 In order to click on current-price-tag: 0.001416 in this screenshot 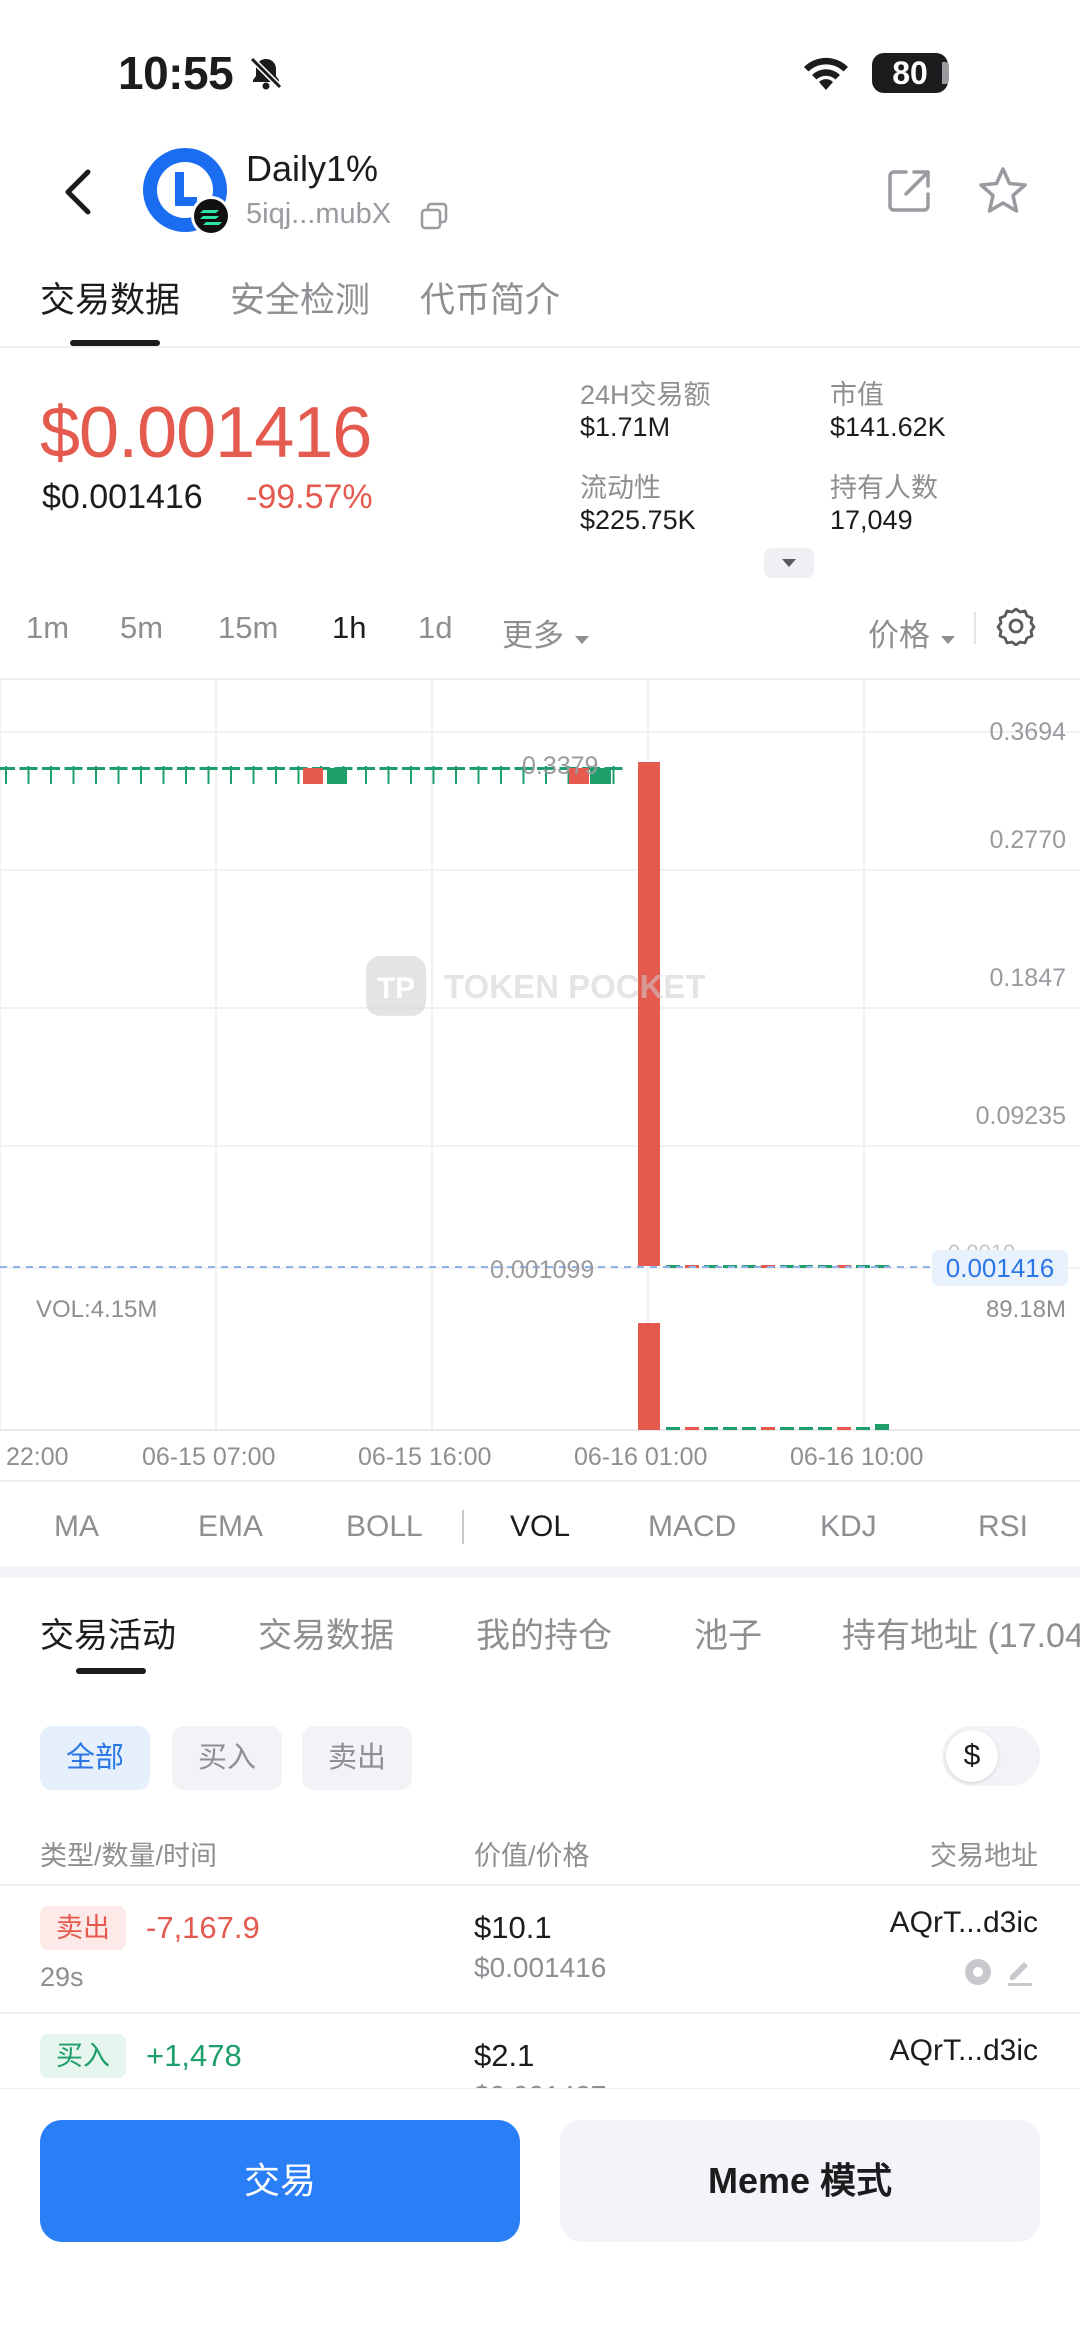, I will do `click(1000, 1268)`.